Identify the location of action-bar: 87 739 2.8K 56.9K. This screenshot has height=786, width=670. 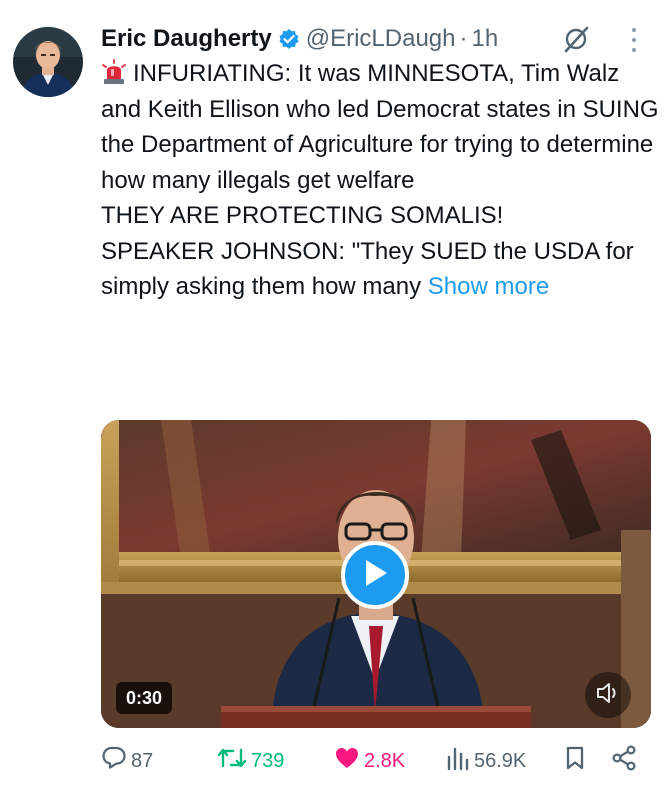
(371, 761).